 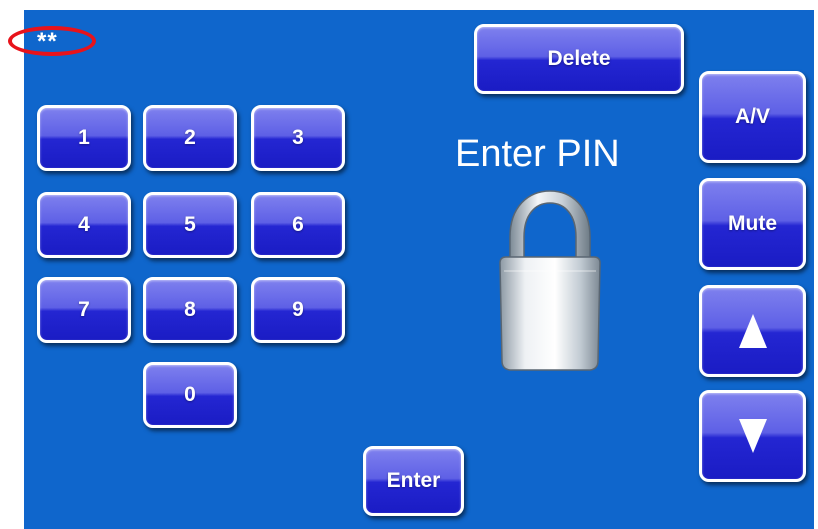 I want to click on volume-down-button, so click(x=752, y=436).